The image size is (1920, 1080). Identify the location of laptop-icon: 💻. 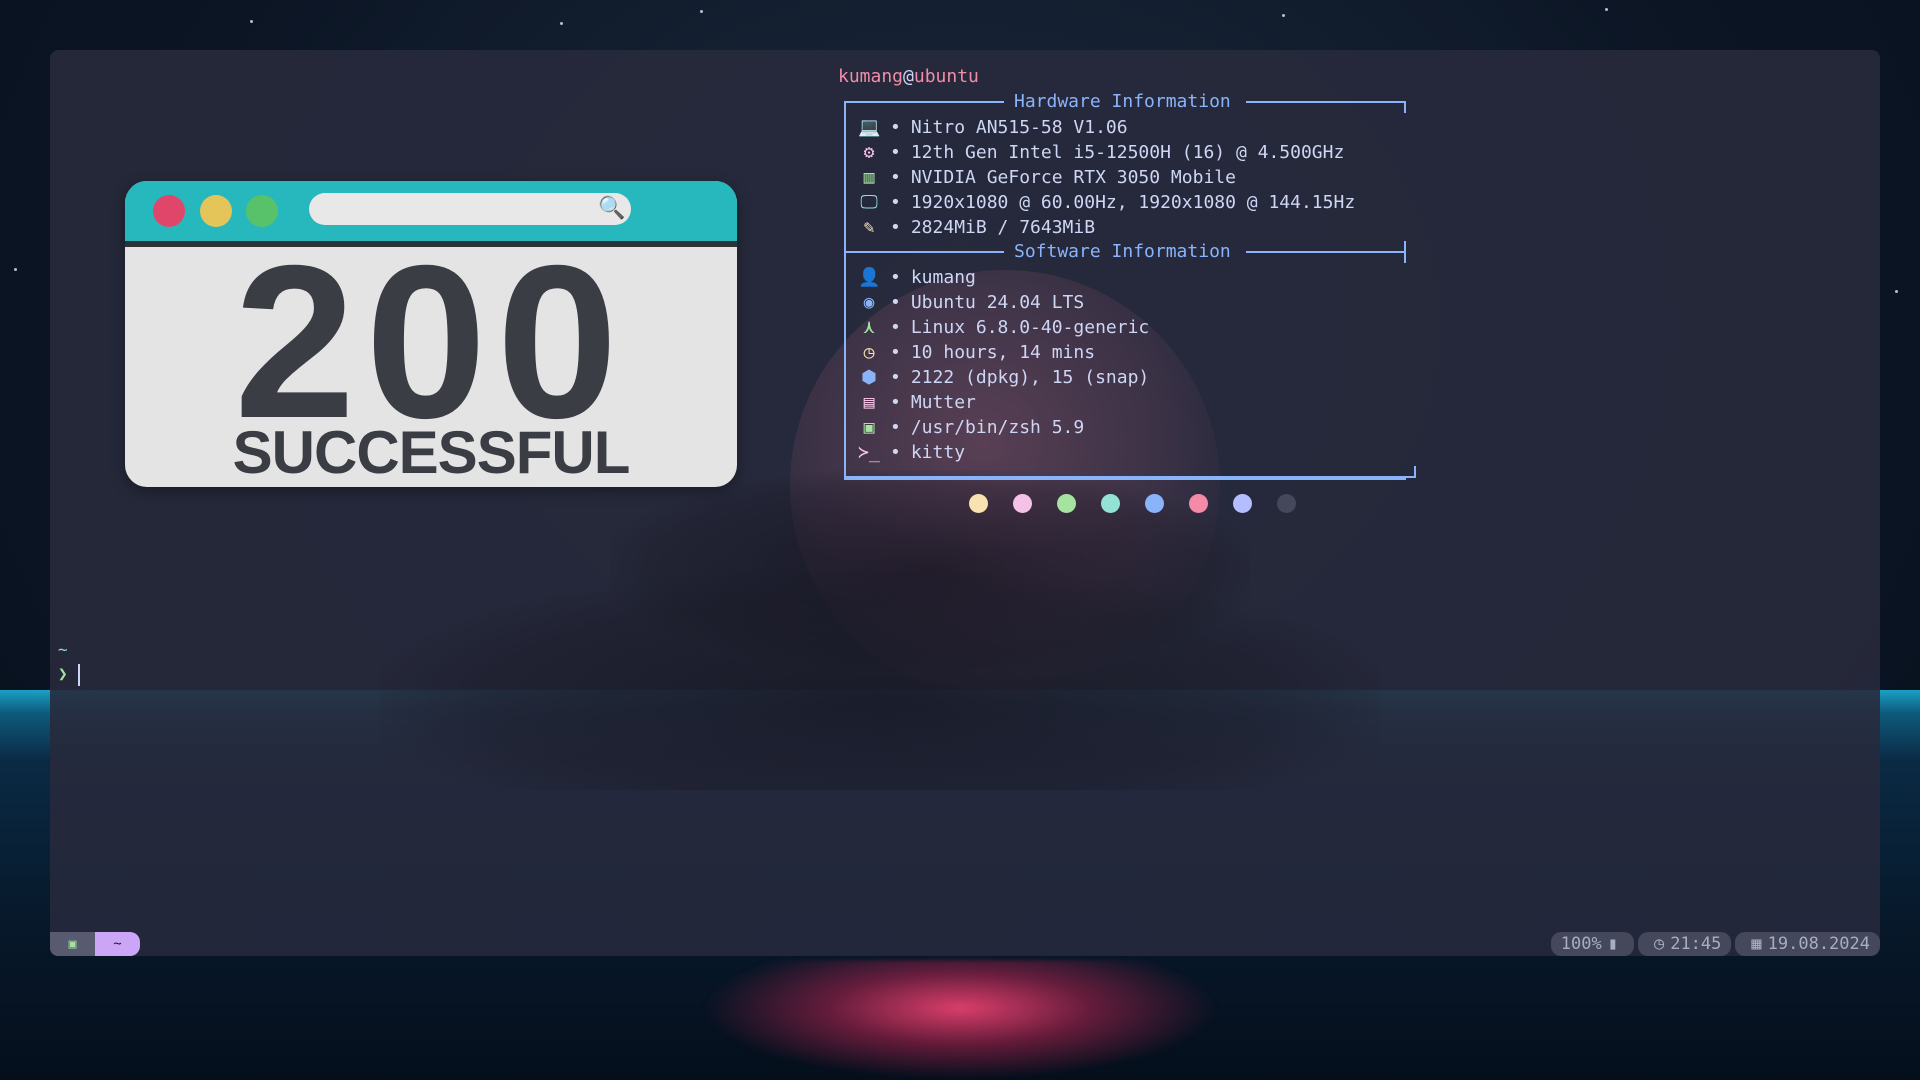
(869, 127).